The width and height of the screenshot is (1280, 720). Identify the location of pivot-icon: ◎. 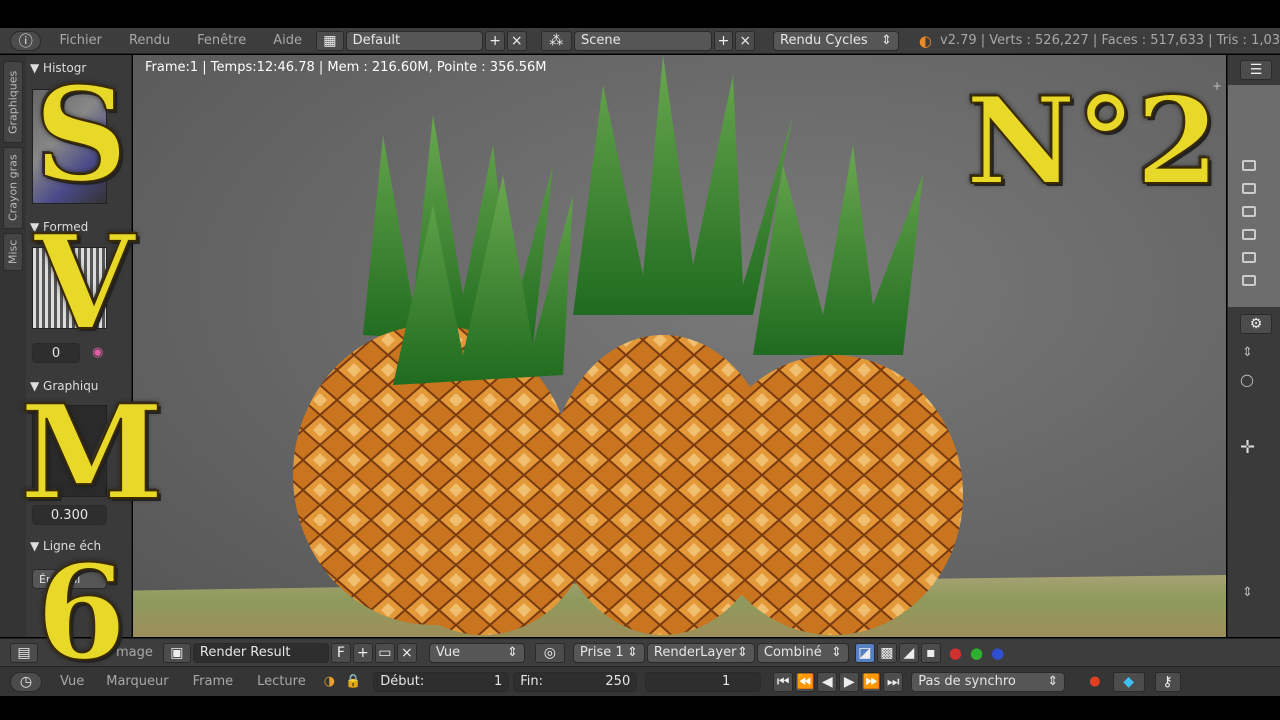
(549, 652).